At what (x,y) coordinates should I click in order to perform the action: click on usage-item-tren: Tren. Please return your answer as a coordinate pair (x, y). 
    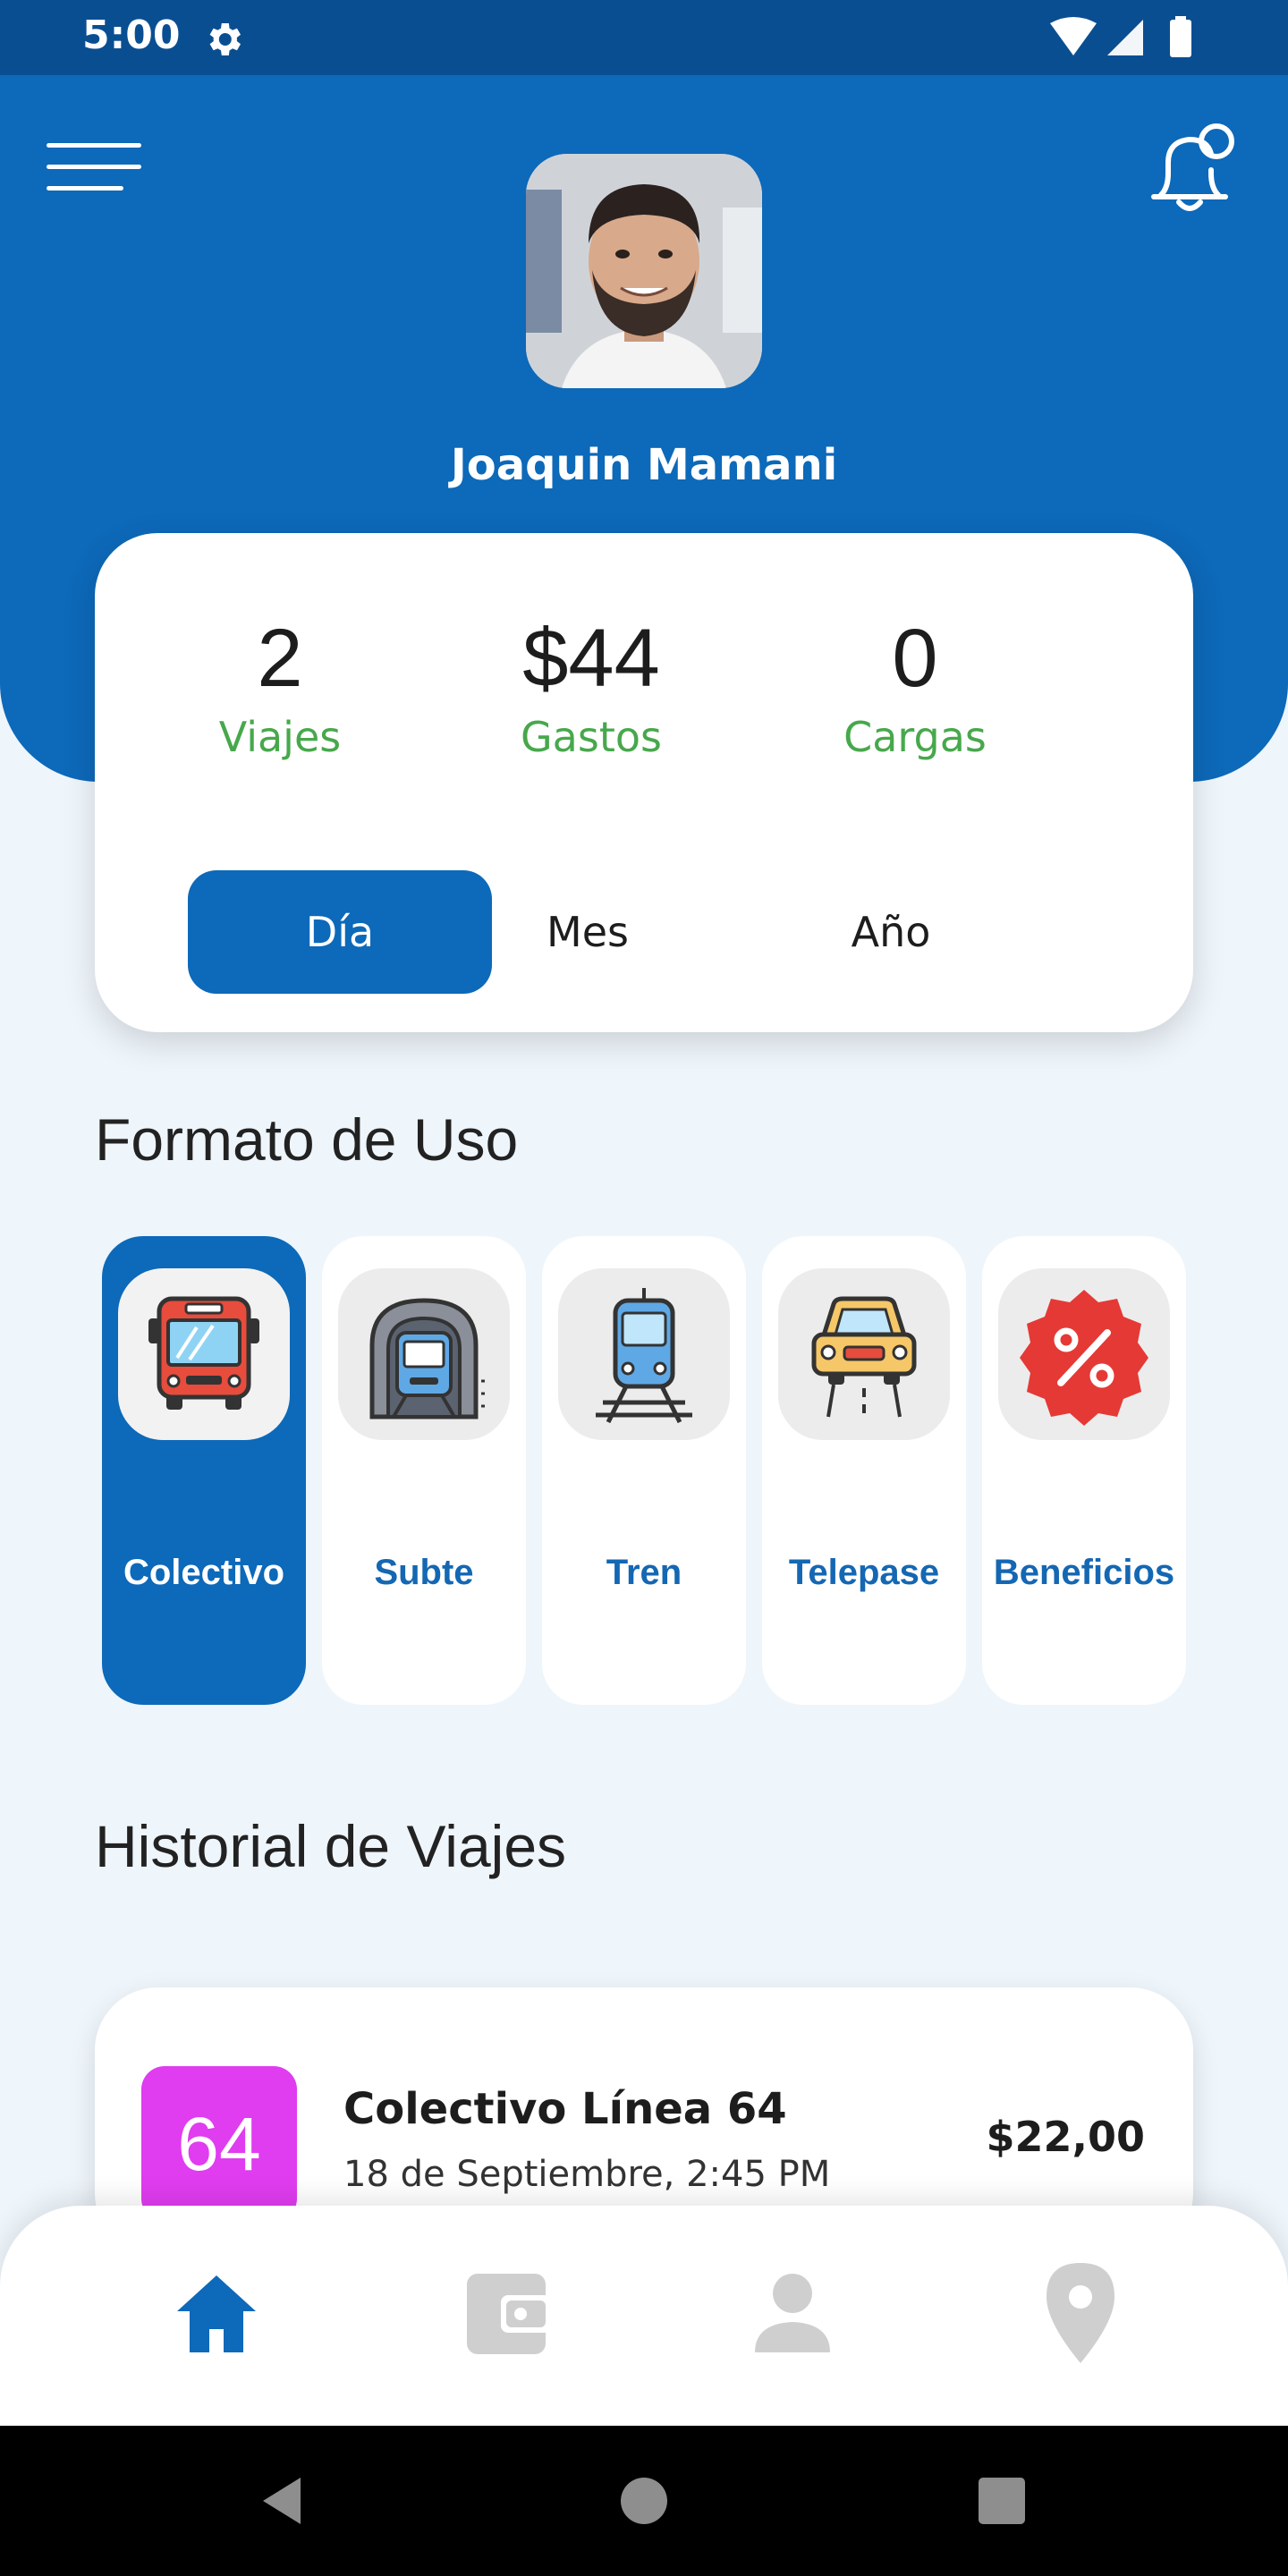
    Looking at the image, I should click on (644, 1470).